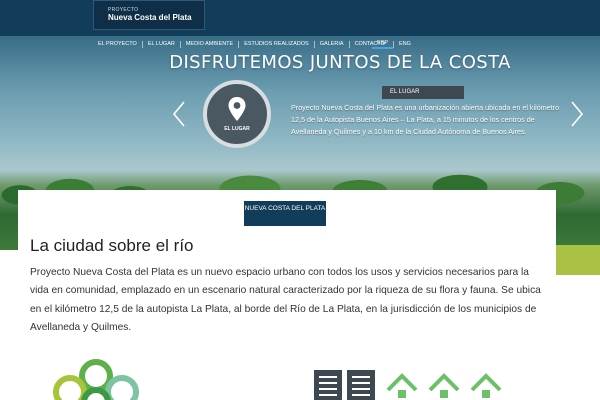  I want to click on chevron-left-icon, so click(178, 114).